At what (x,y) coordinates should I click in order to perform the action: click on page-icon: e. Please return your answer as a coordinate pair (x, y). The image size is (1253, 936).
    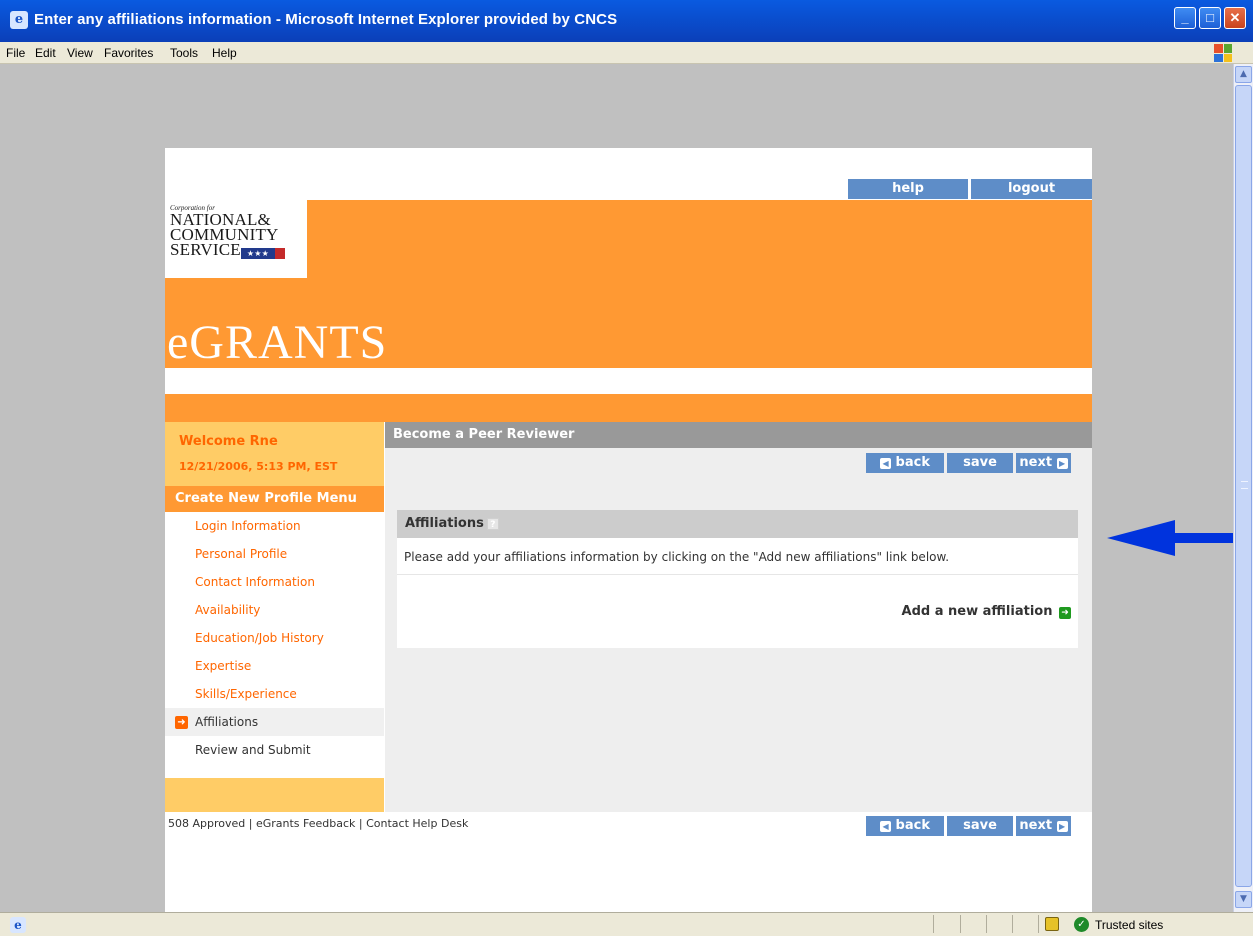
    Looking at the image, I should click on (18, 925).